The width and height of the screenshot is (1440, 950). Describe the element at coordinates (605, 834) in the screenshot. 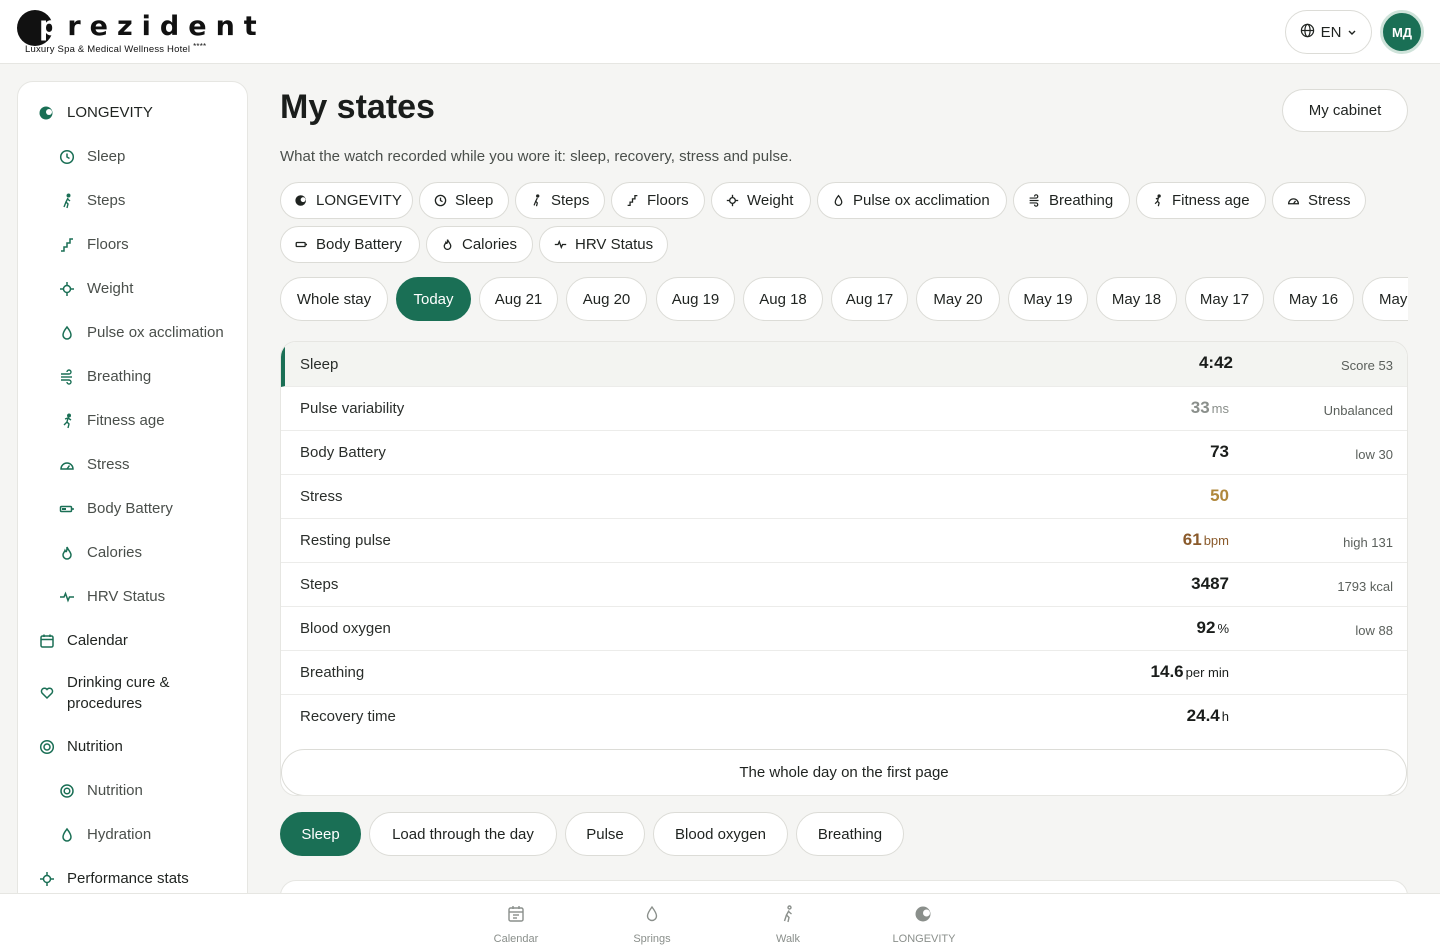

I see `tab-pulse: Pulse` at that location.